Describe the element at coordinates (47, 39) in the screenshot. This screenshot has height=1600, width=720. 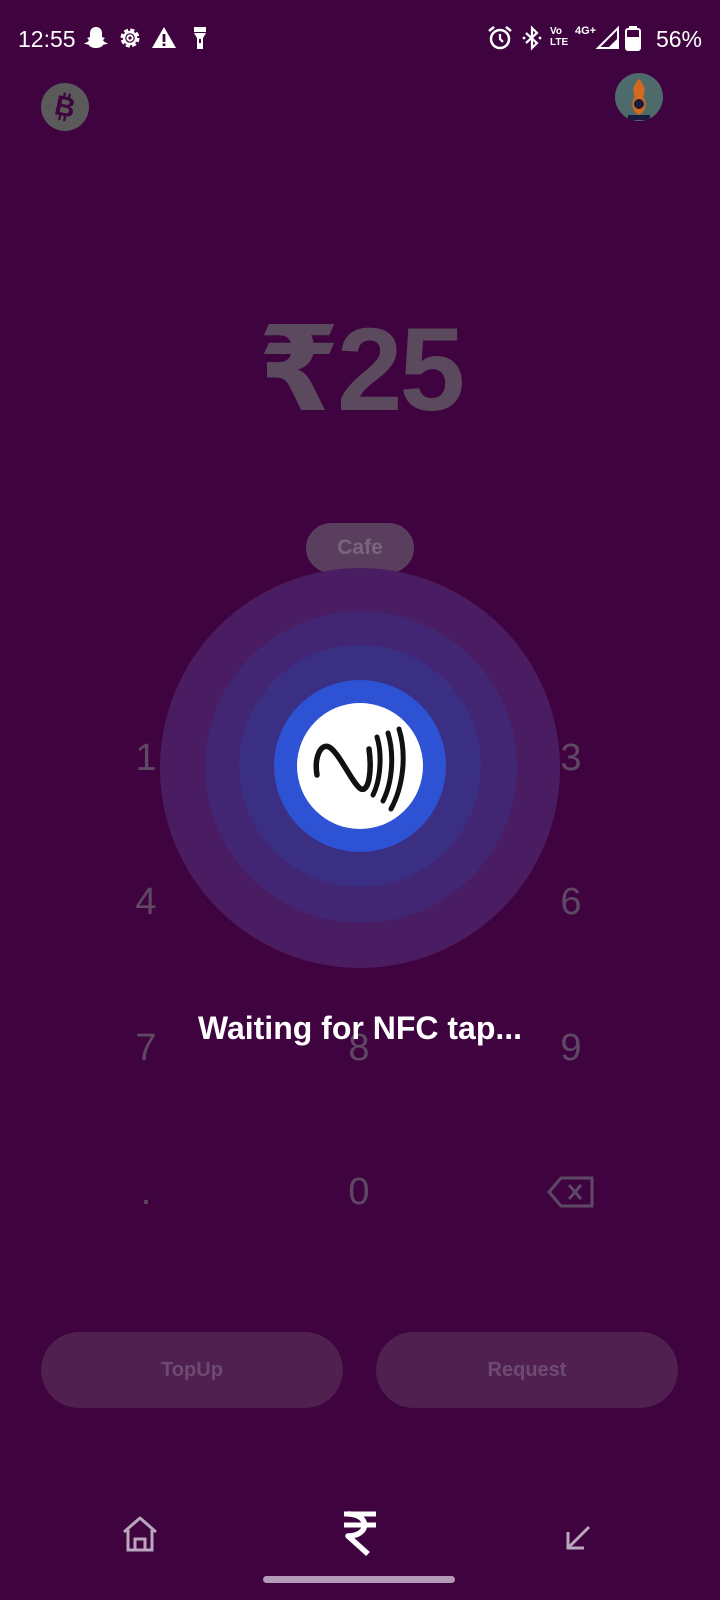
I see `status-time: 12:55` at that location.